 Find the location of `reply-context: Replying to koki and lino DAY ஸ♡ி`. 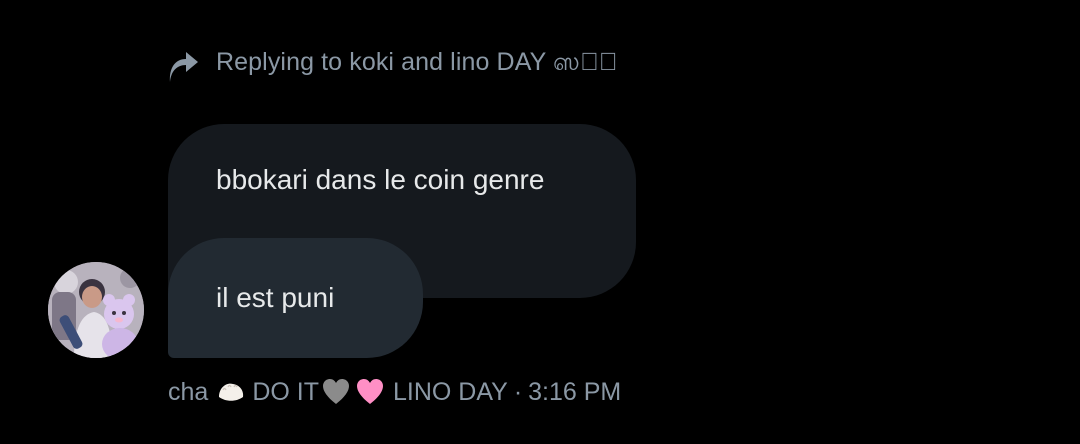

reply-context: Replying to koki and lino DAY ஸ♡ி is located at coordinates (392, 64).